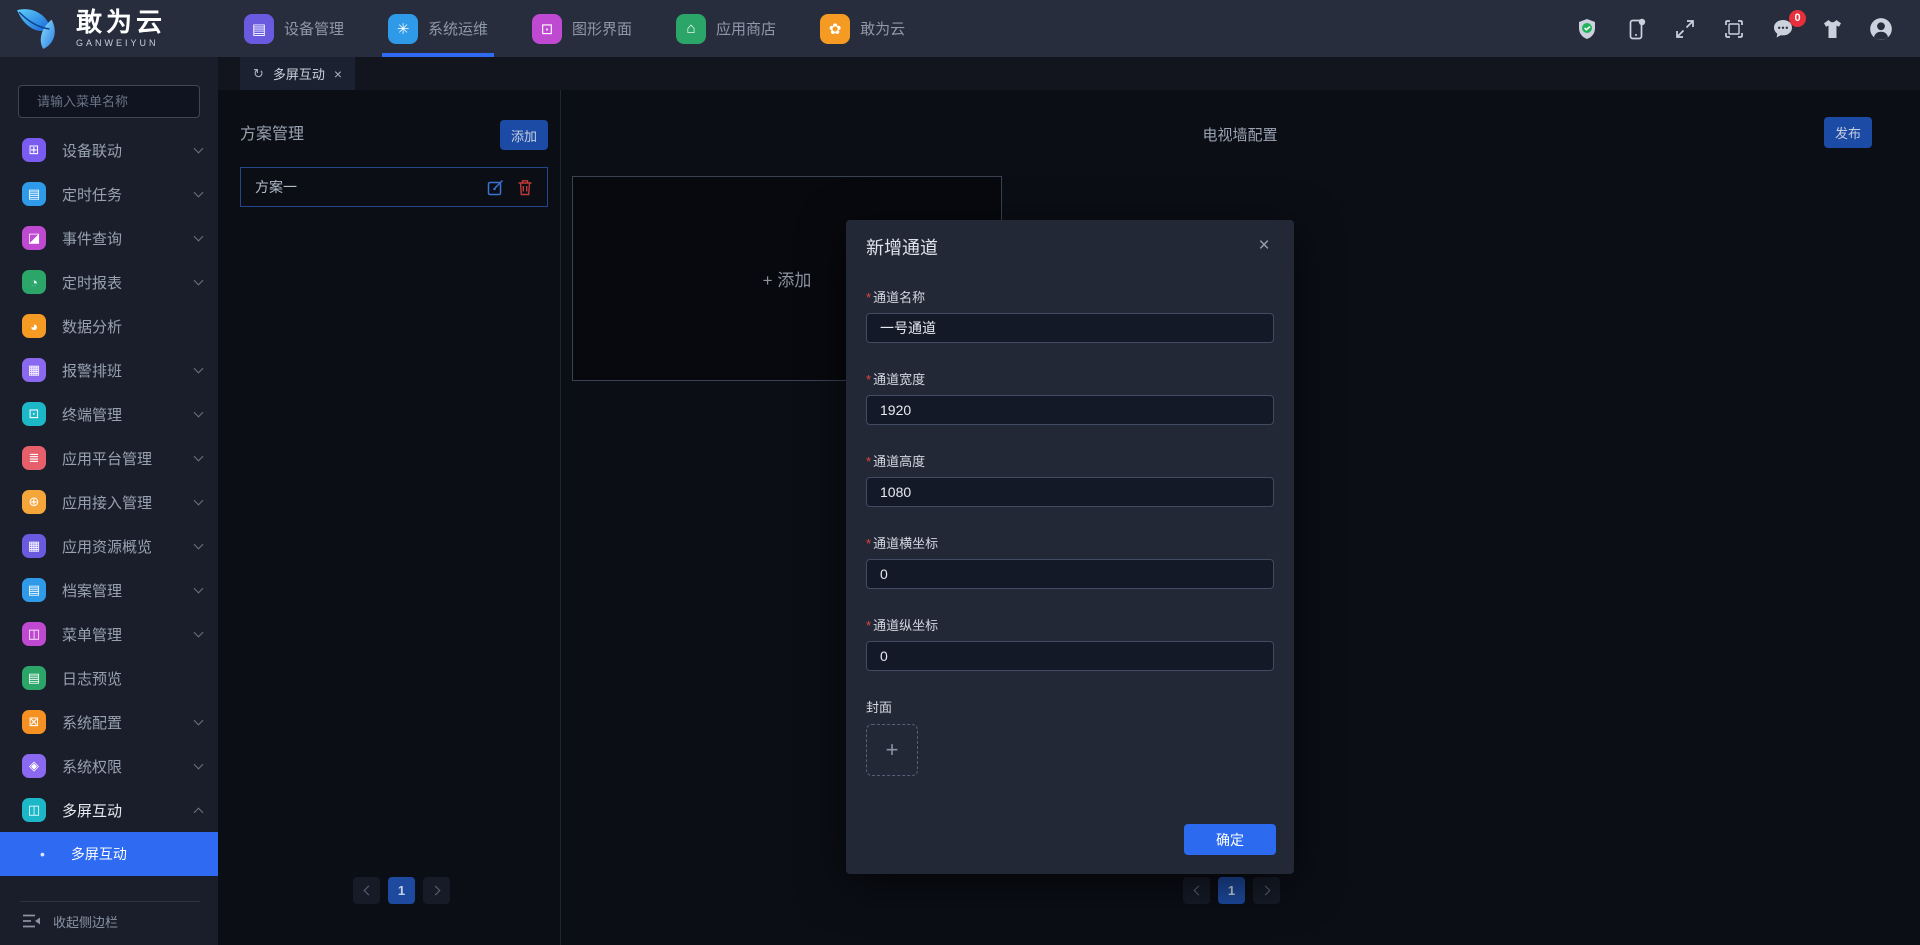  I want to click on fullscreen-icon, so click(1685, 29).